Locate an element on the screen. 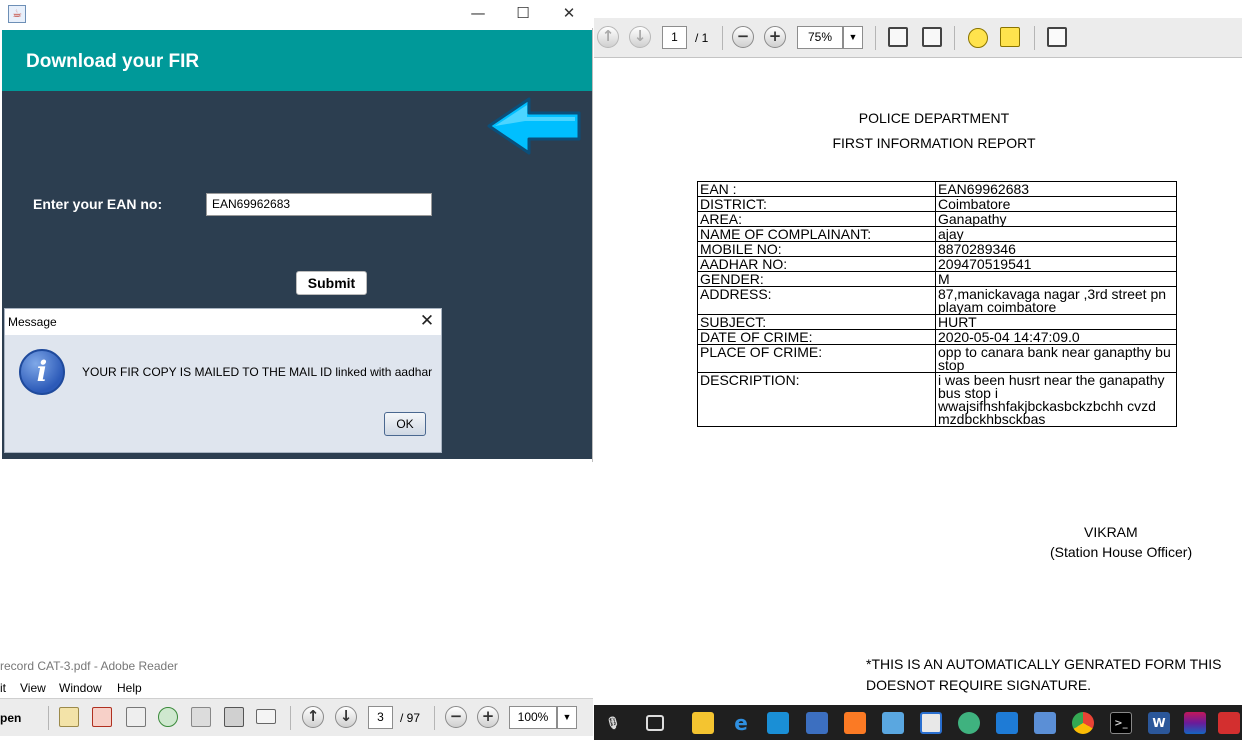 Image resolution: width=1242 pixels, height=740 pixels. zoom-input: 75% is located at coordinates (820, 37).